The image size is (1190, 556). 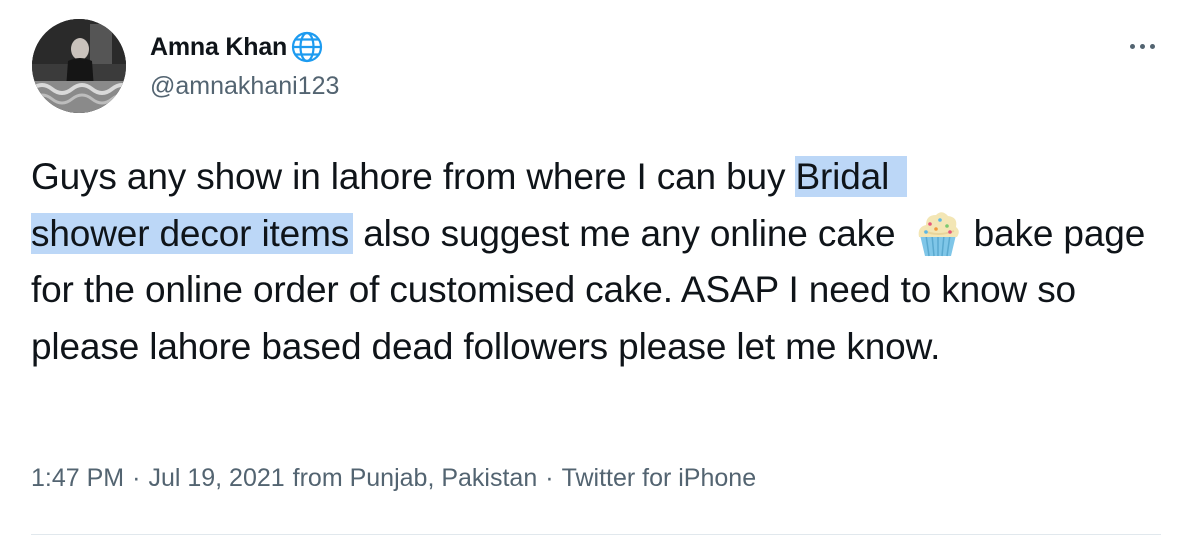 What do you see at coordinates (79, 66) in the screenshot?
I see `avatar` at bounding box center [79, 66].